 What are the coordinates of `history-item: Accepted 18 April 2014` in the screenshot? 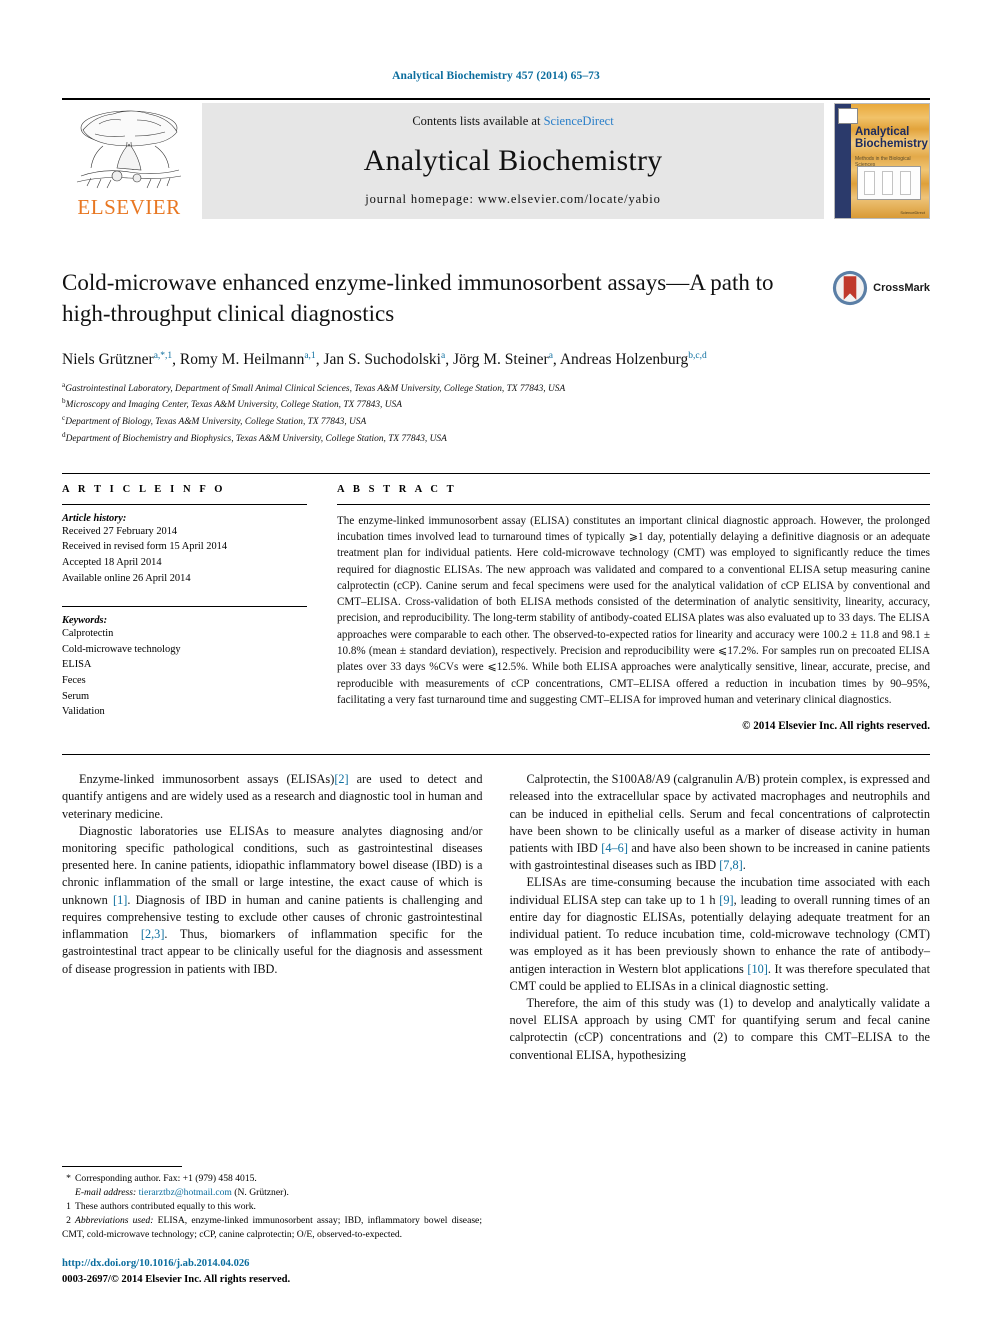 It's located at (112, 562).